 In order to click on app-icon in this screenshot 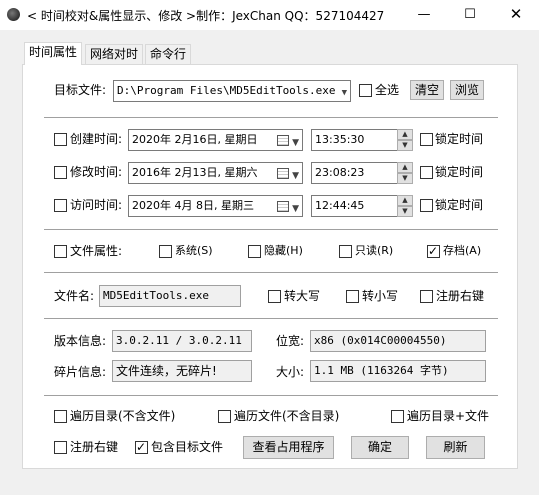, I will do `click(13, 14)`.